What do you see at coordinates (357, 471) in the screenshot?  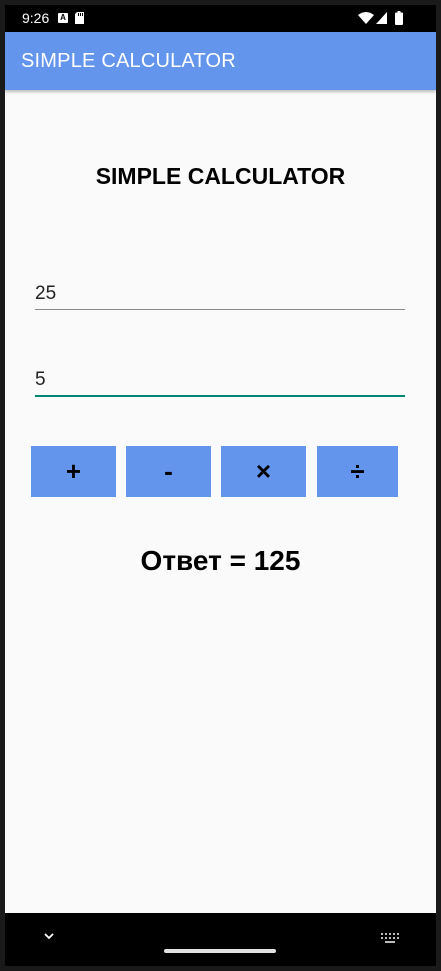 I see `divide-button: ÷` at bounding box center [357, 471].